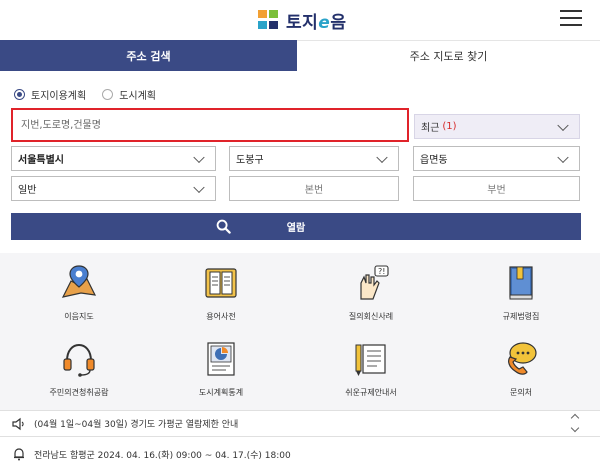 The width and height of the screenshot is (600, 471). Describe the element at coordinates (521, 283) in the screenshot. I see `law-book-icon` at that location.